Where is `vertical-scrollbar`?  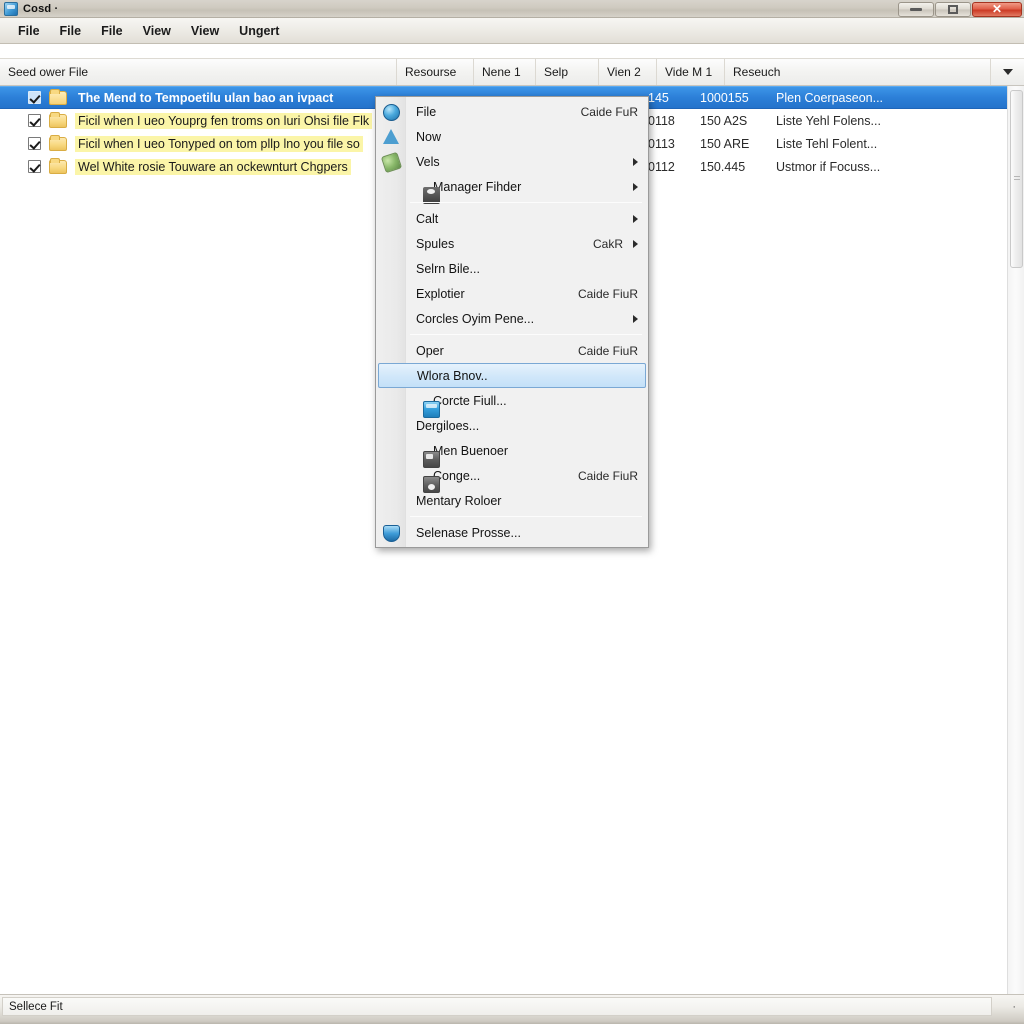 vertical-scrollbar is located at coordinates (1015, 540).